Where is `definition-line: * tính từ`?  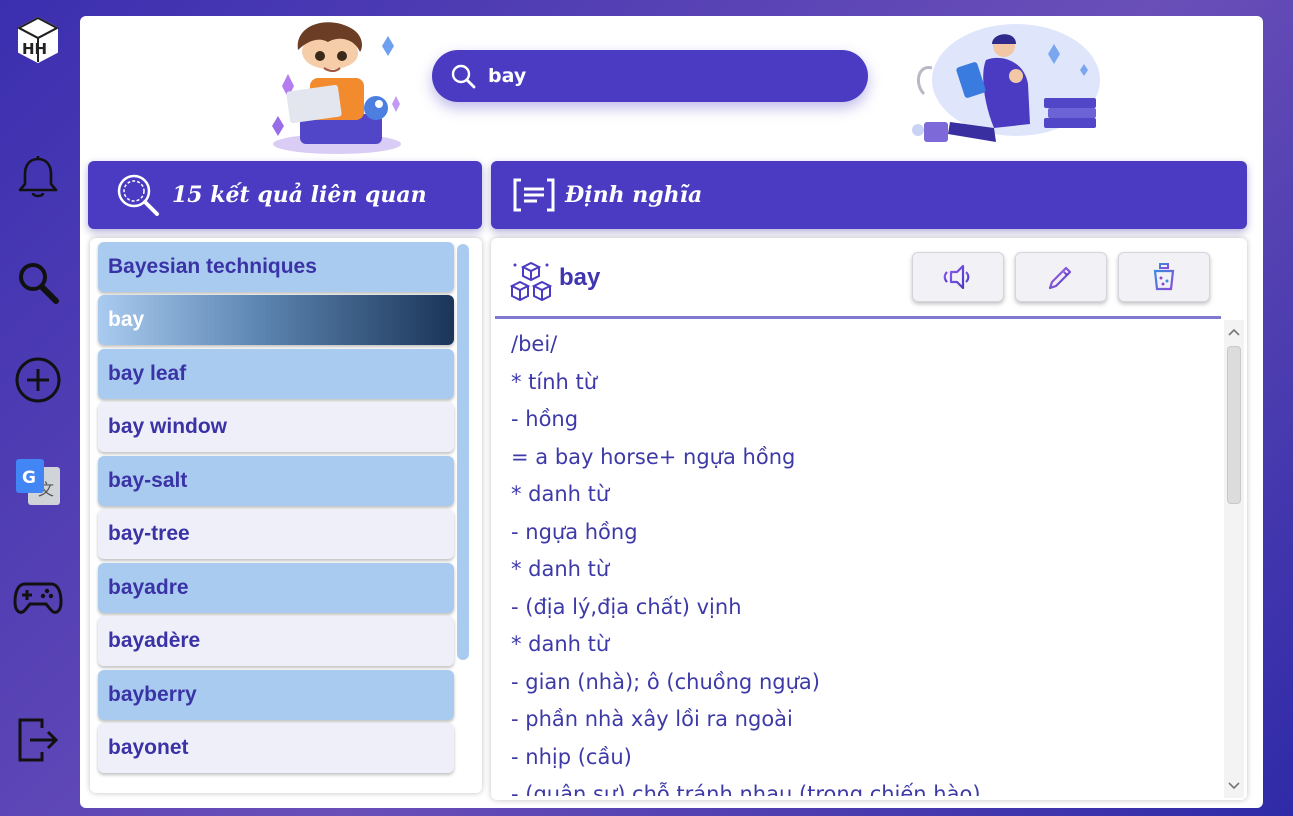
definition-line: * tính từ is located at coordinates (554, 381).